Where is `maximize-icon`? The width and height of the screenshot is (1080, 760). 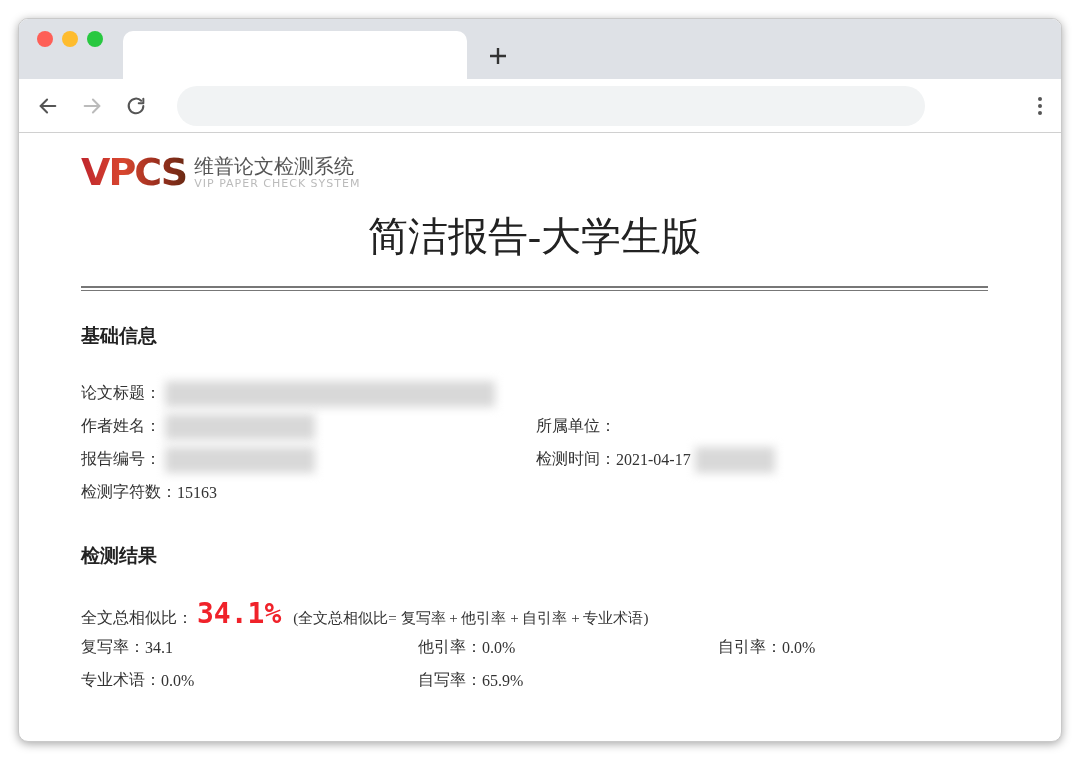
maximize-icon is located at coordinates (95, 39).